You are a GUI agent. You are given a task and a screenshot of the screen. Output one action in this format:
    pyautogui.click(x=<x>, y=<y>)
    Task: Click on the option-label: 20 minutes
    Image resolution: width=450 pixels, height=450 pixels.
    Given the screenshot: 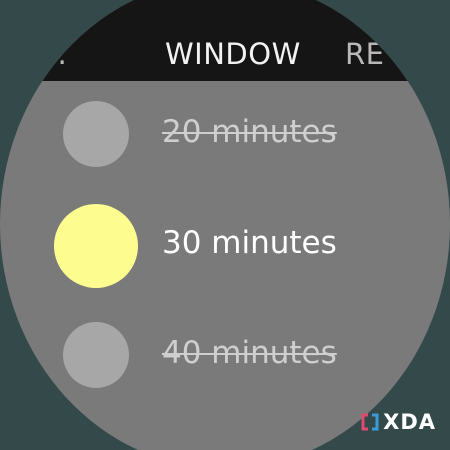 What is the action you would take?
    pyautogui.click(x=249, y=132)
    